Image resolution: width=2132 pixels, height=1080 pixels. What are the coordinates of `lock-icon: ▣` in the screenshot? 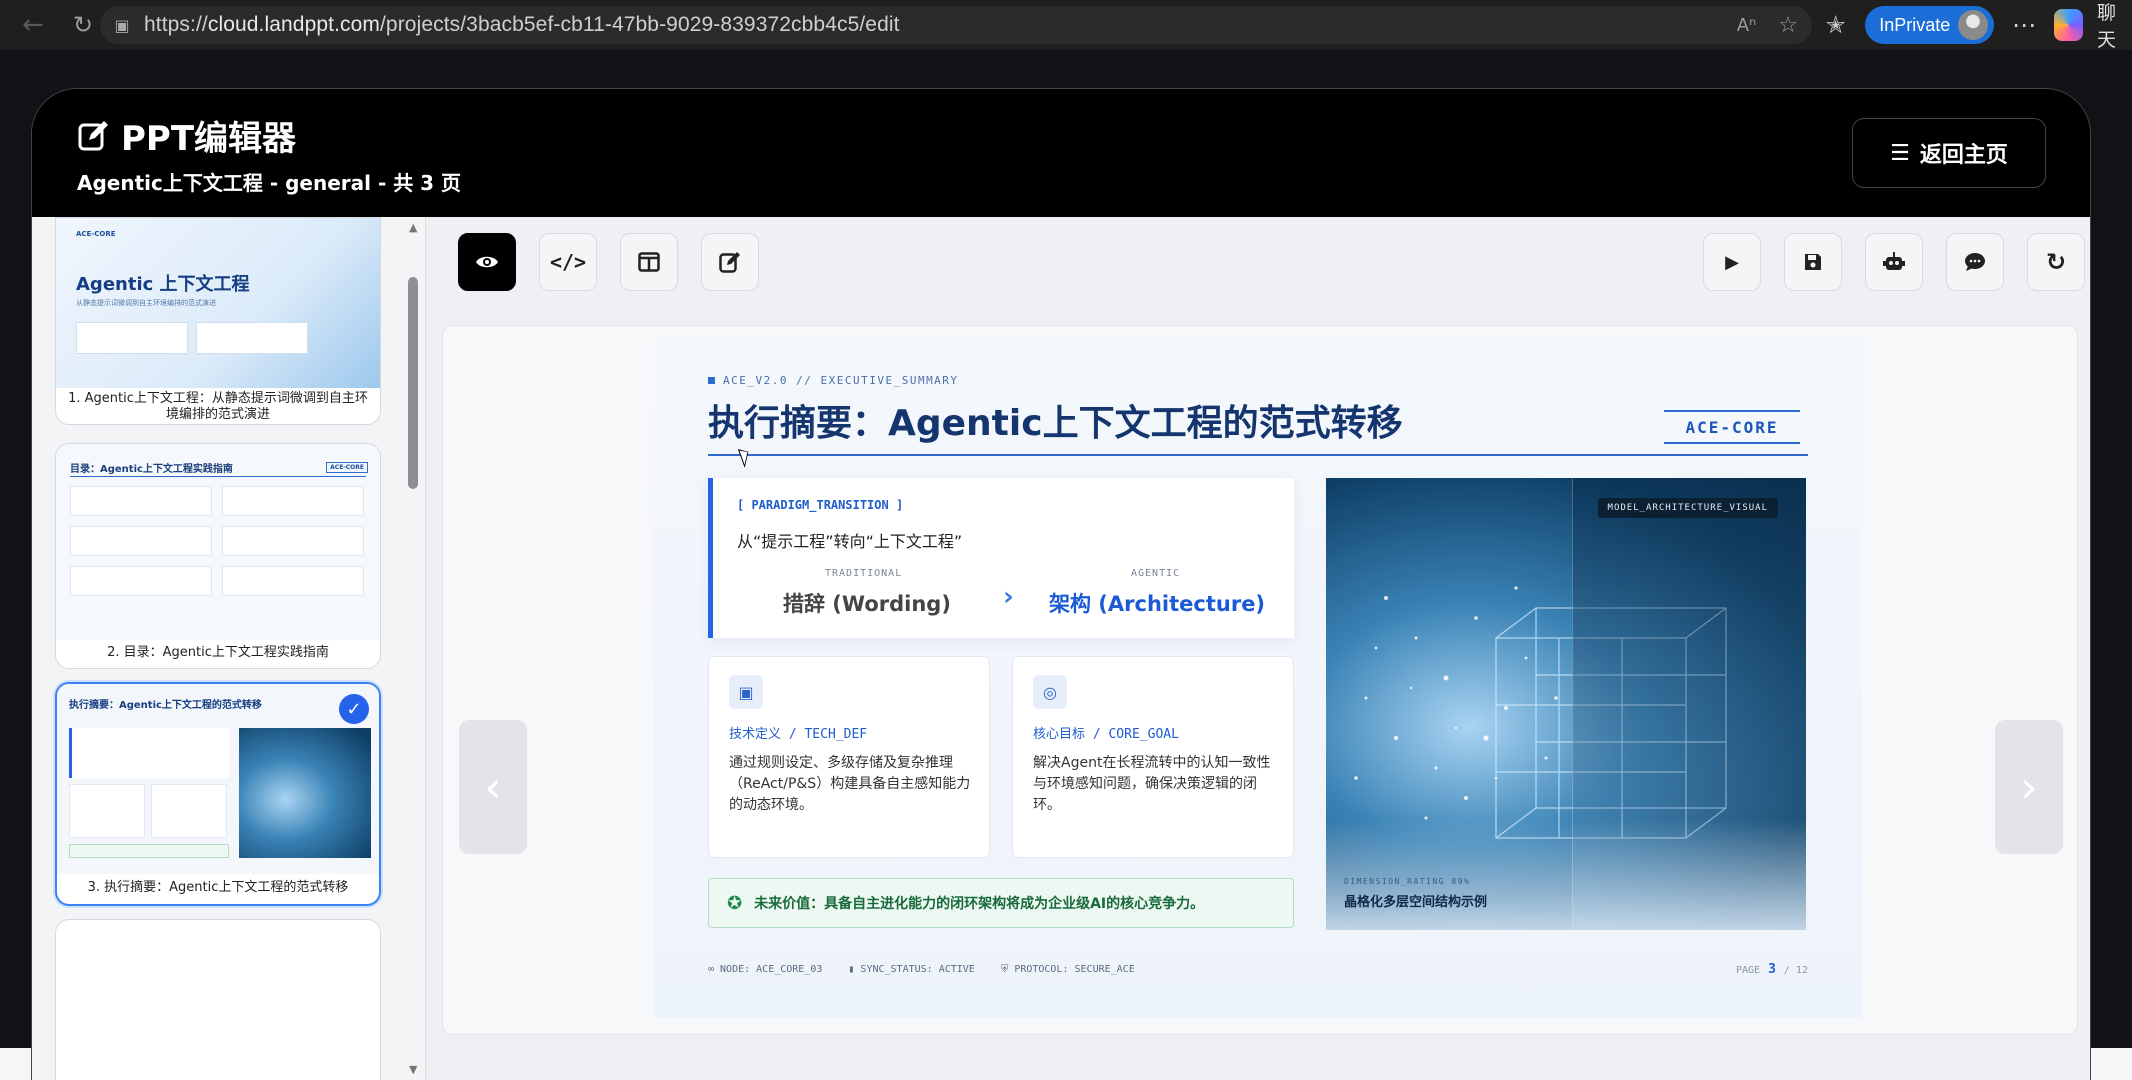 It's located at (122, 25).